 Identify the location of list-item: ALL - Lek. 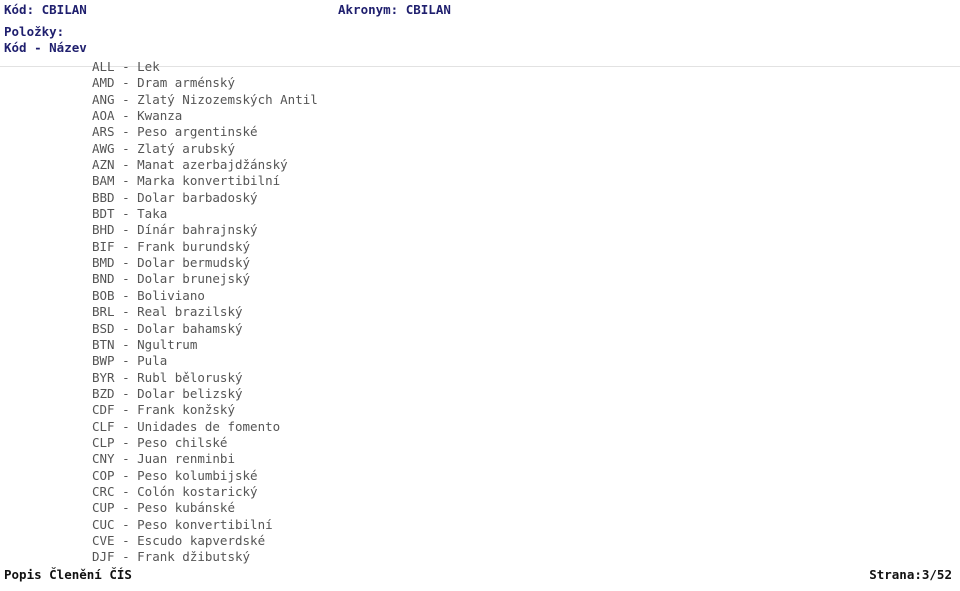
(126, 66).